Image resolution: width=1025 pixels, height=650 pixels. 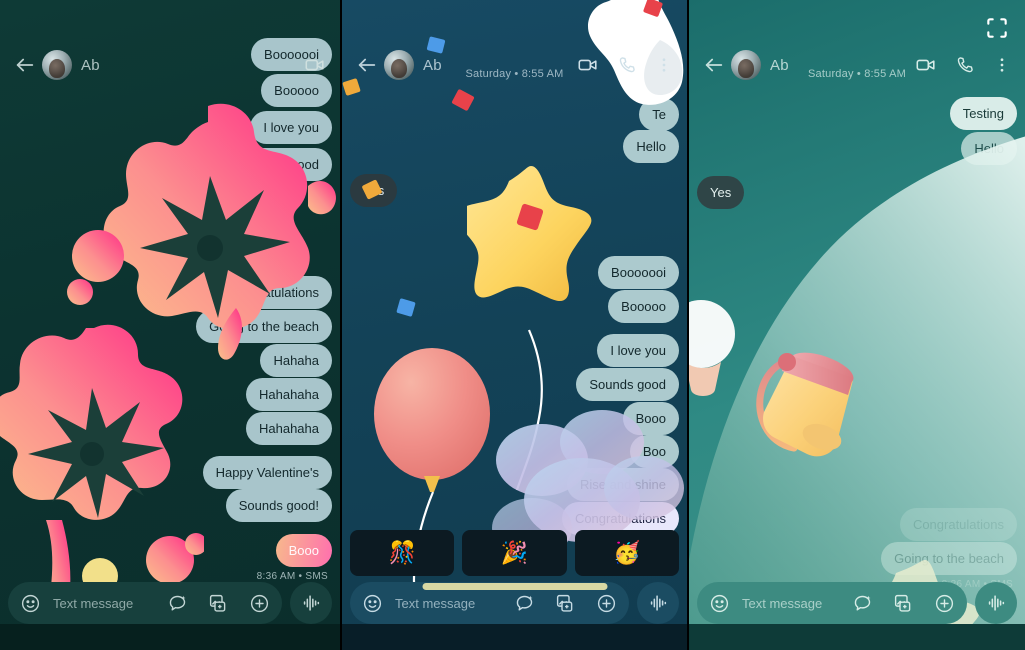 What do you see at coordinates (90, 65) in the screenshot?
I see `contact-name: Ab` at bounding box center [90, 65].